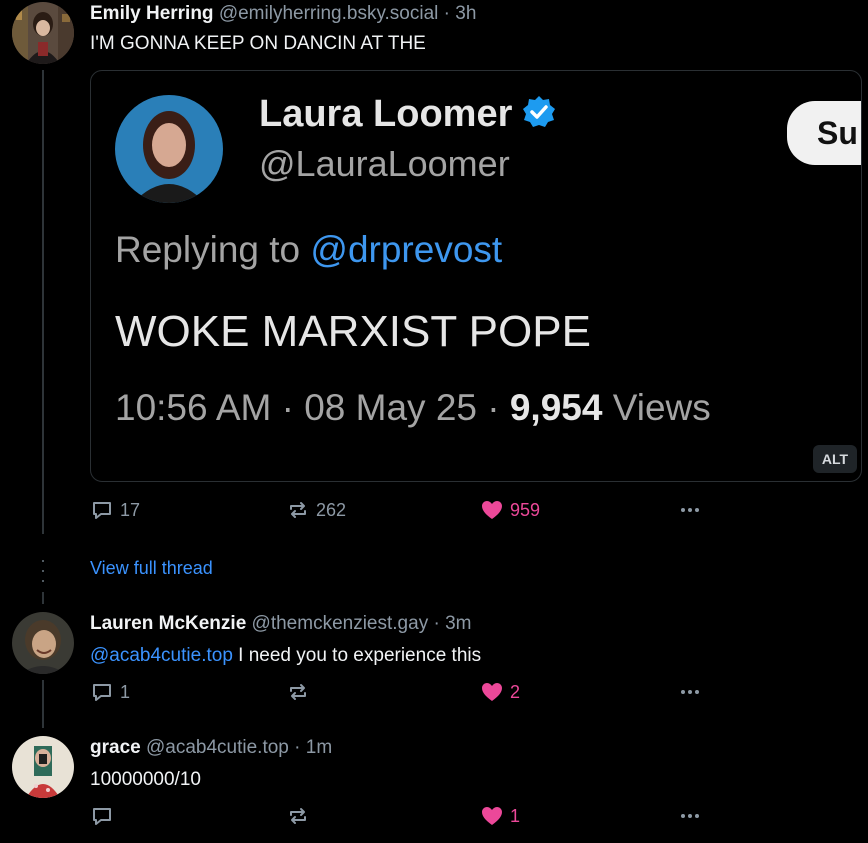 This screenshot has width=868, height=843. What do you see at coordinates (152, 13) in the screenshot?
I see `author-name: Emily Herring` at bounding box center [152, 13].